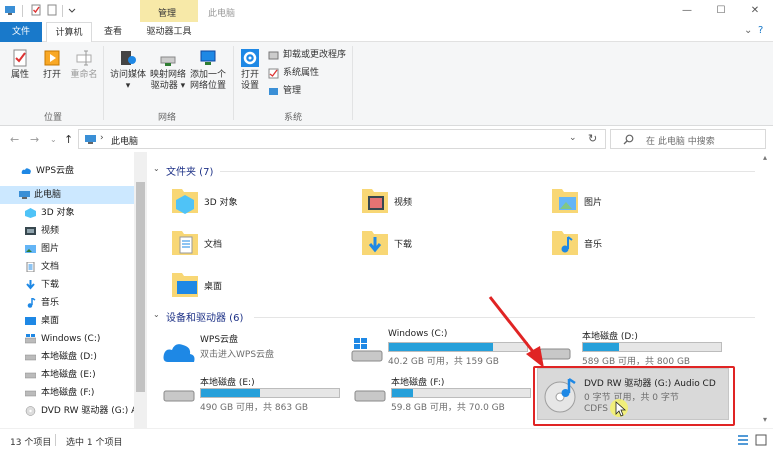  I want to click on drive-f: 本地磁盘 (F:) 59.8 GB 可用，共 70.0 GB, so click(445, 397).